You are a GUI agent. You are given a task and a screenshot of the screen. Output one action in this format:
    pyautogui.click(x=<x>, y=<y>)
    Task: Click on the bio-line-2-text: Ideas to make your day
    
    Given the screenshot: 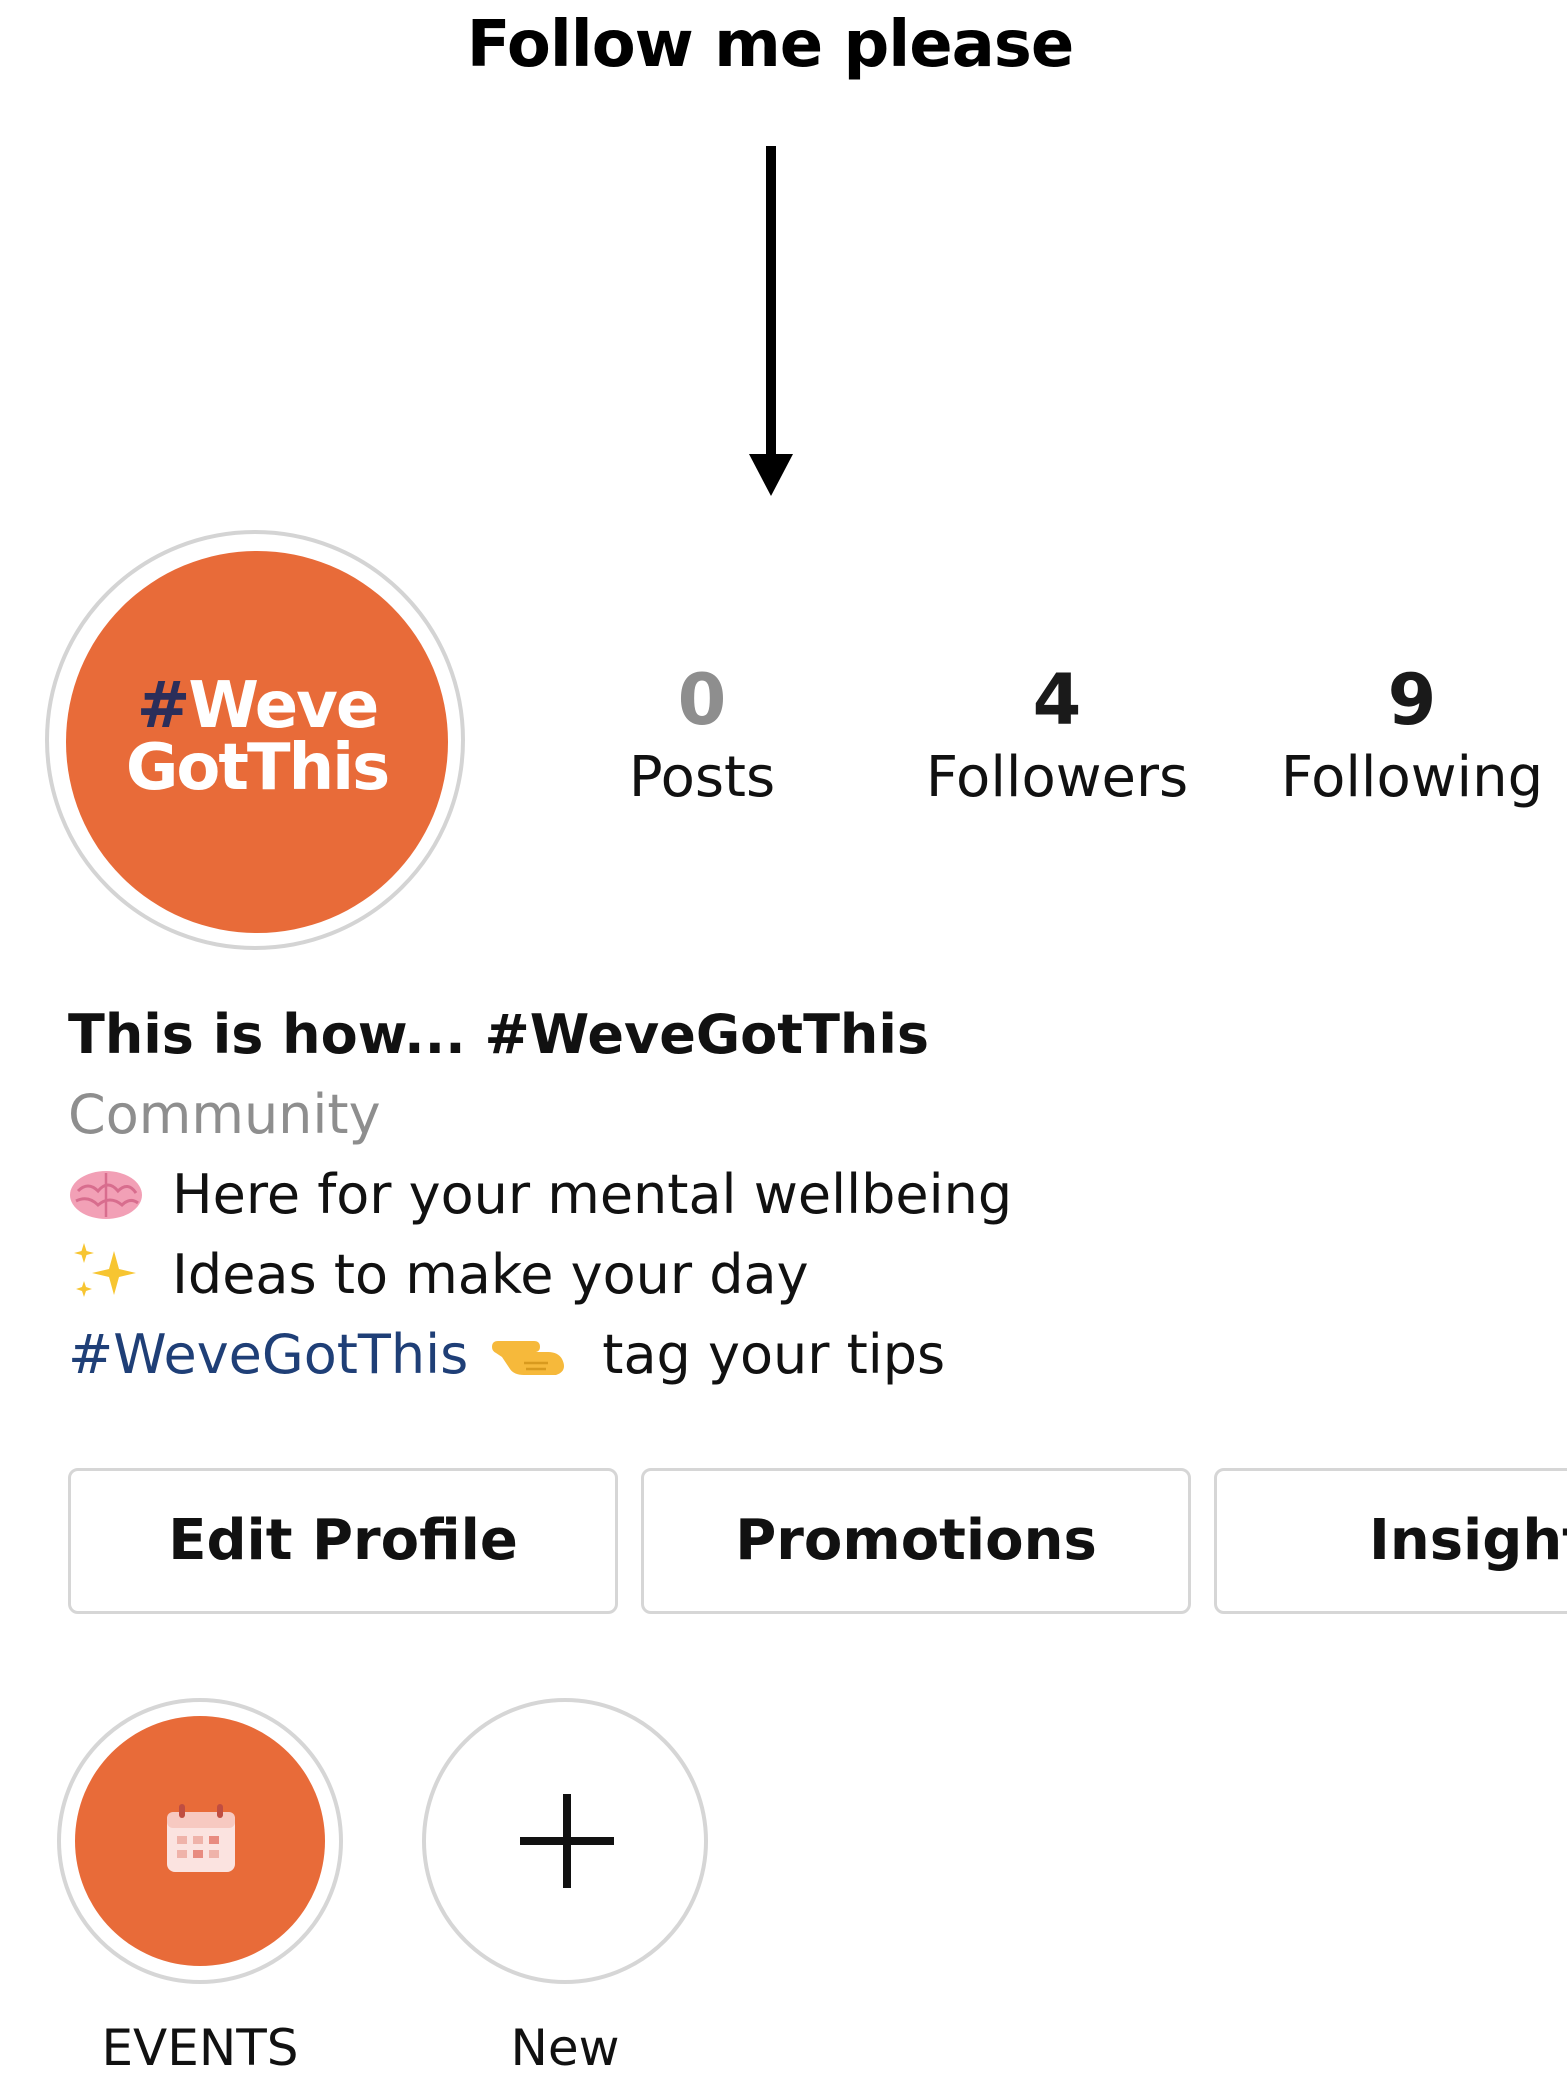 What is the action you would take?
    pyautogui.click(x=490, y=1274)
    